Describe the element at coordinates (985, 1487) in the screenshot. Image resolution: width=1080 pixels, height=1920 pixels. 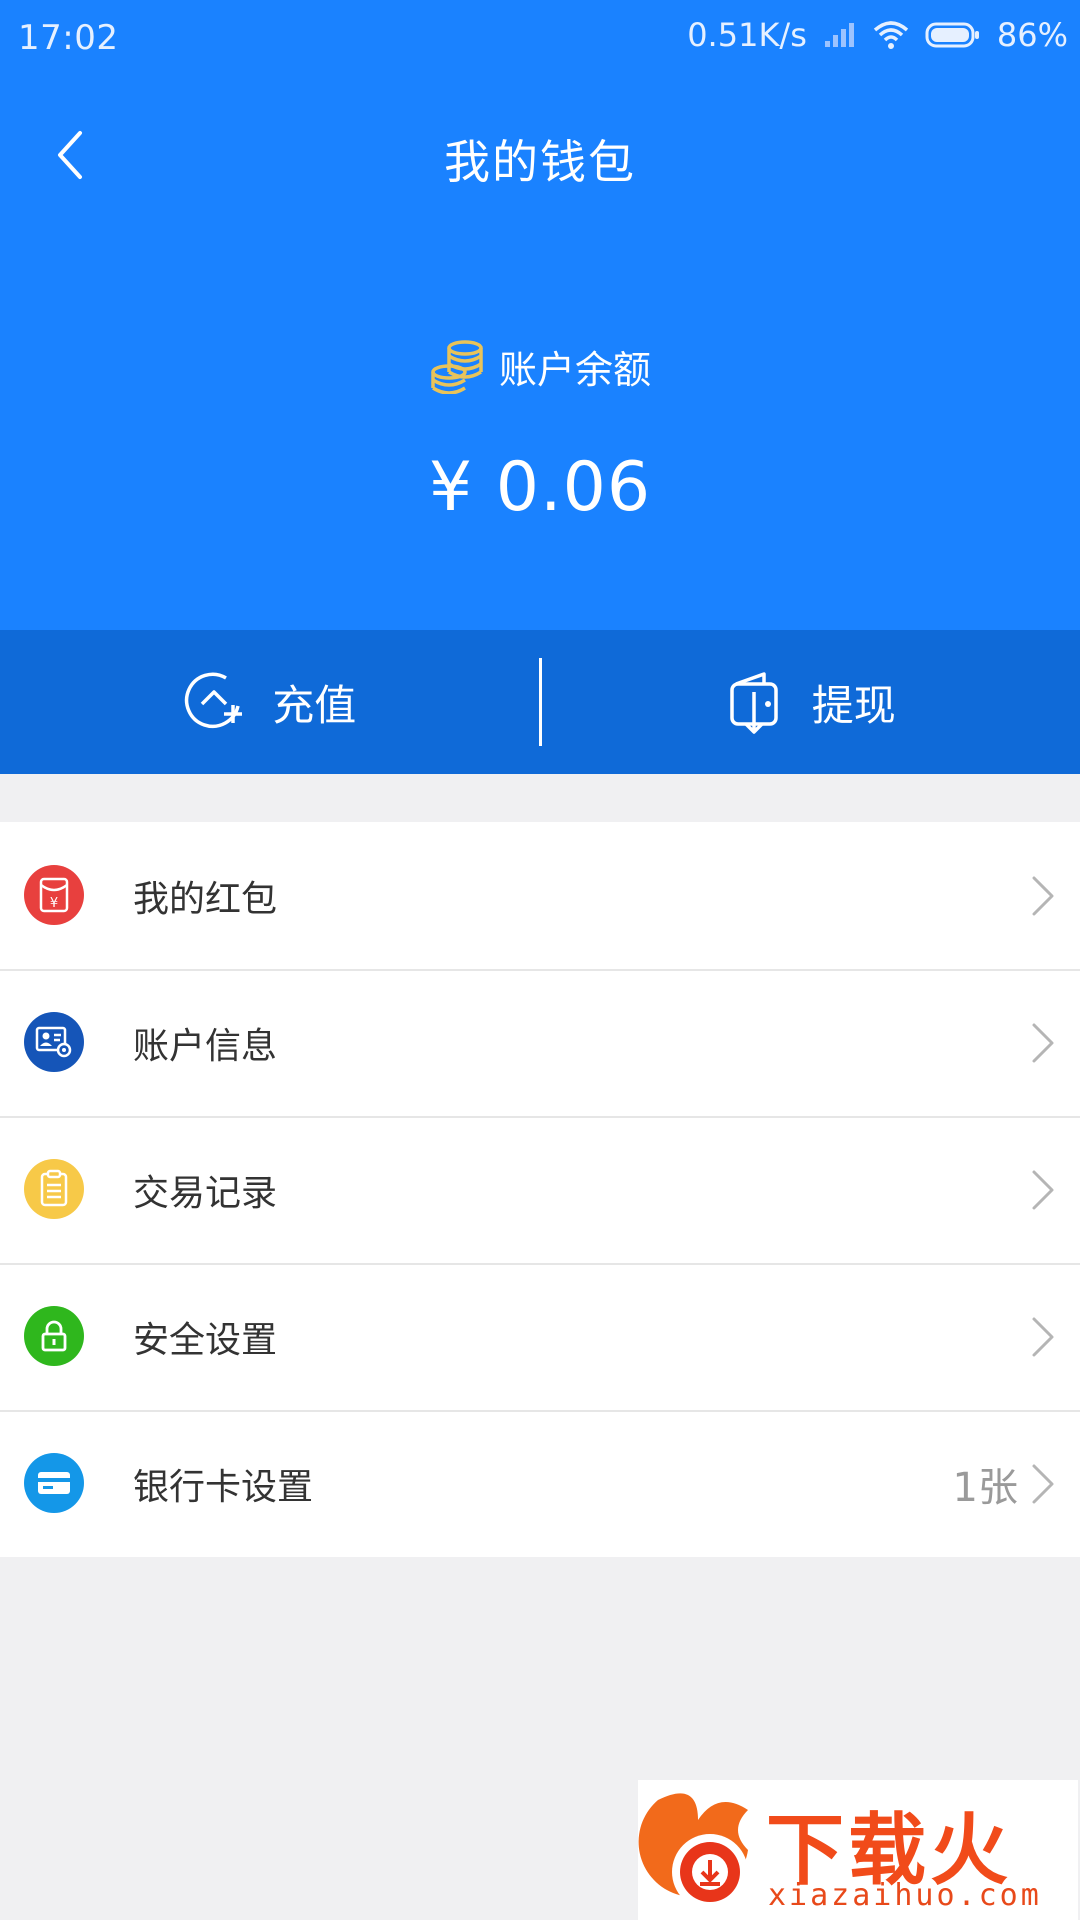
I see `bank-card-count: 1张` at that location.